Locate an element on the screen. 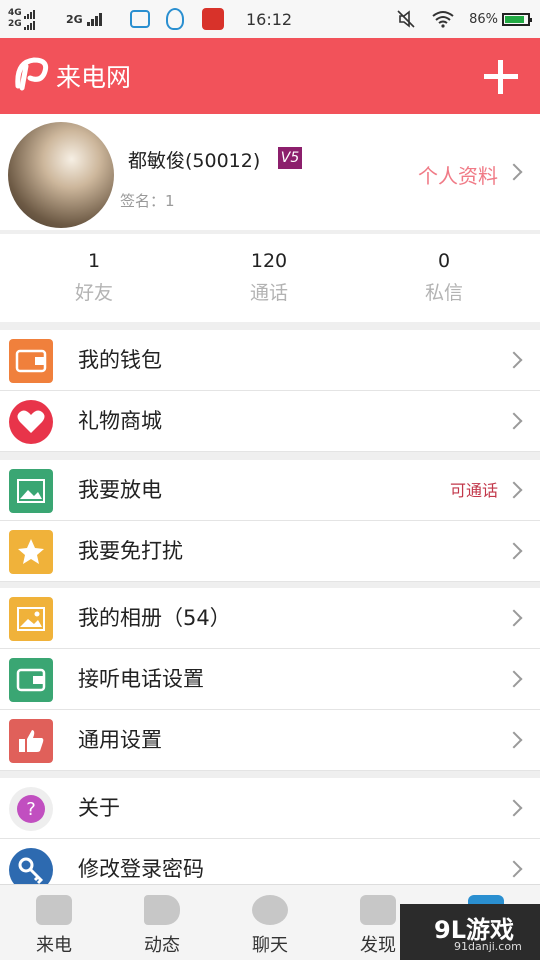  stats-bar: 1 好友 120 通话 0 私信 is located at coordinates (270, 278).